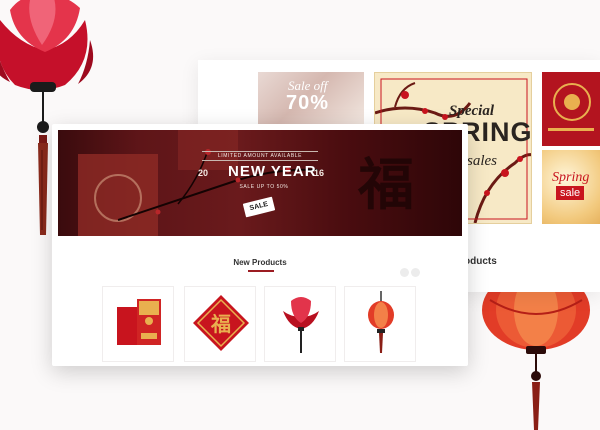  Describe the element at coordinates (536, 355) in the screenshot. I see `round-lantern-decoration` at that location.